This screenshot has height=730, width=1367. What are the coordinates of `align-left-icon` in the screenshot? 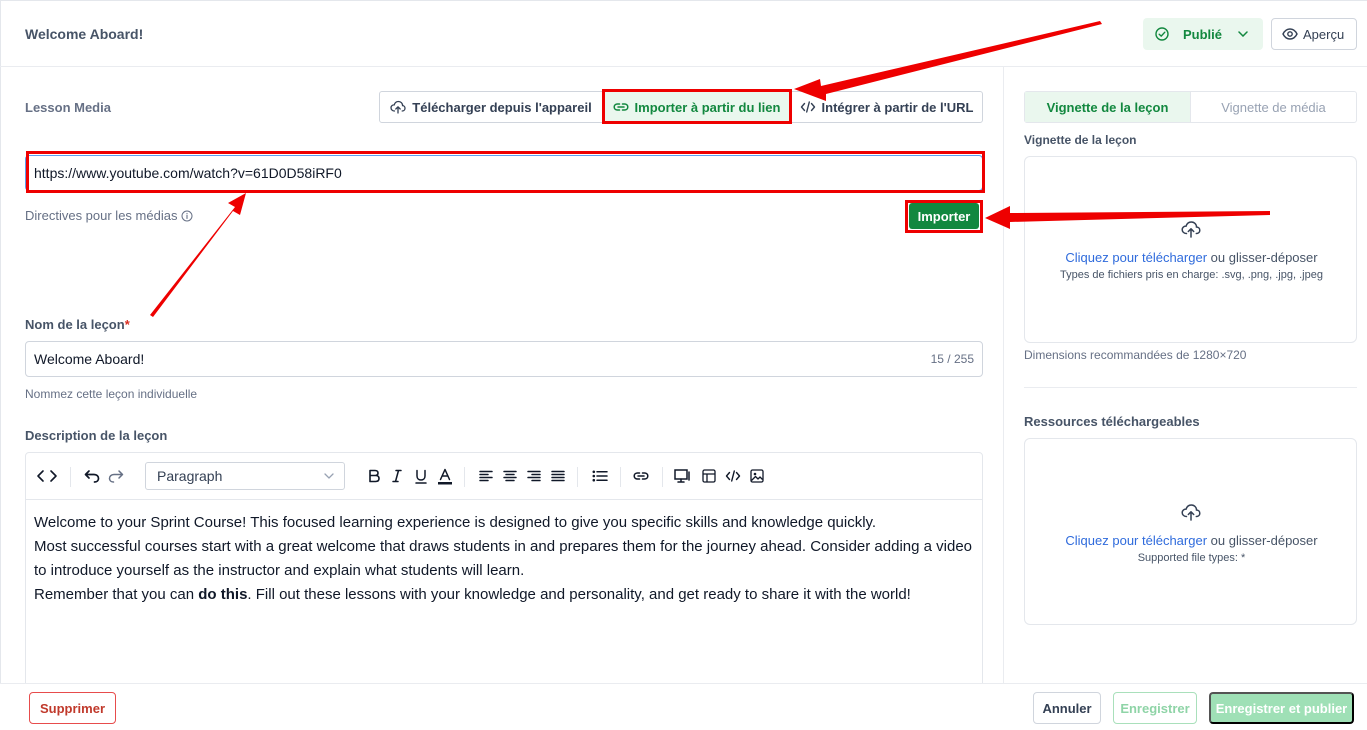 It's located at (486, 476).